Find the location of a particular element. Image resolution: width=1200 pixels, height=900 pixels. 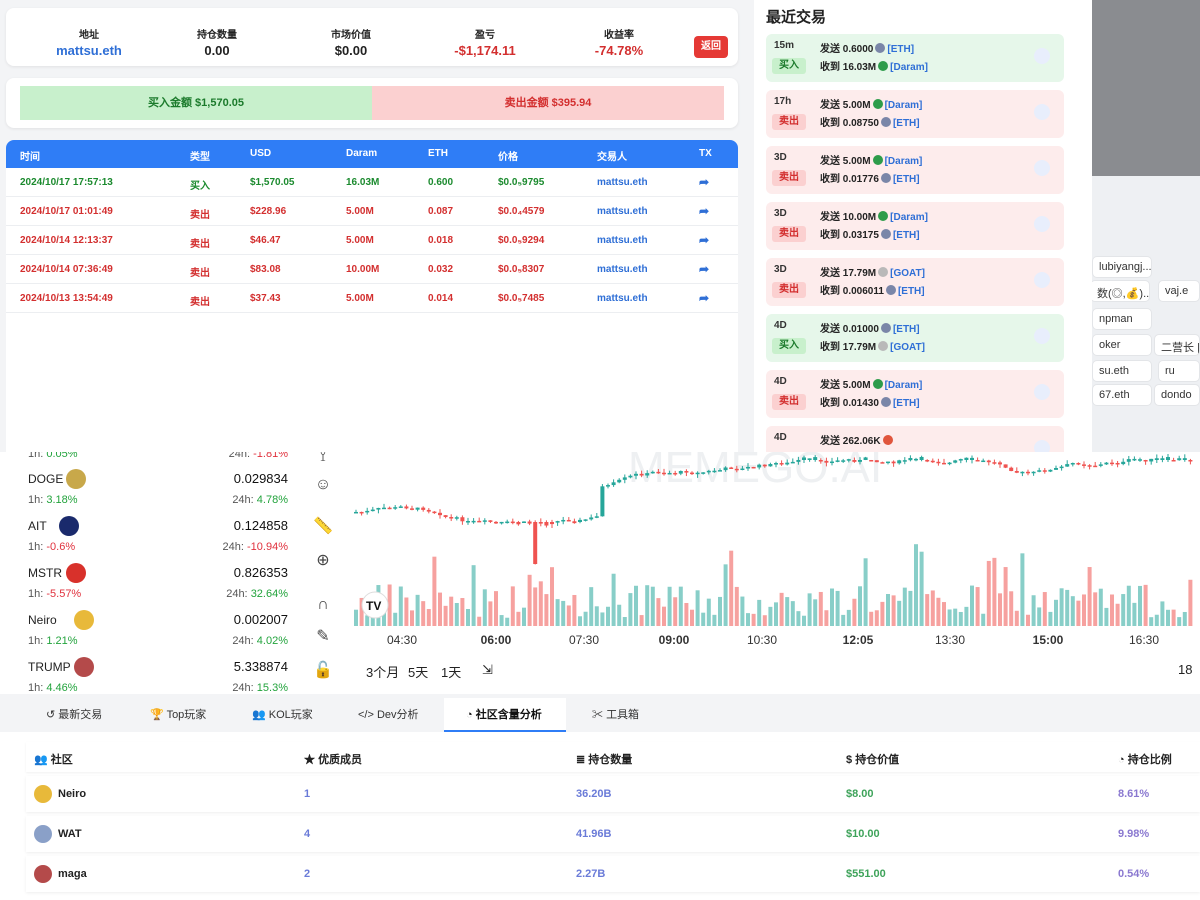

tab-community-analysis: ◔ 社区含量分析 is located at coordinates (504, 714).